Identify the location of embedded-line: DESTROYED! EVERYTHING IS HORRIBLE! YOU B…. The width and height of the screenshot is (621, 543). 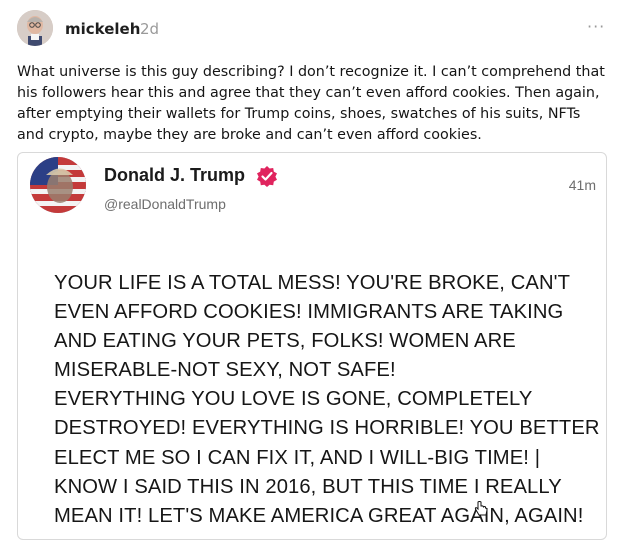
(327, 428).